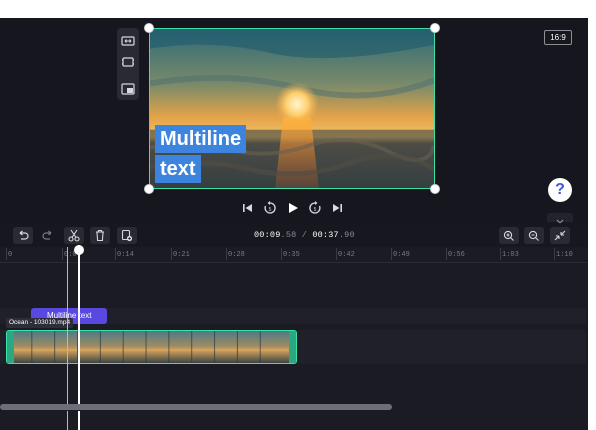 This screenshot has height=430, width=596. Describe the element at coordinates (9, 254) in the screenshot. I see `ruler-tick: 0` at that location.